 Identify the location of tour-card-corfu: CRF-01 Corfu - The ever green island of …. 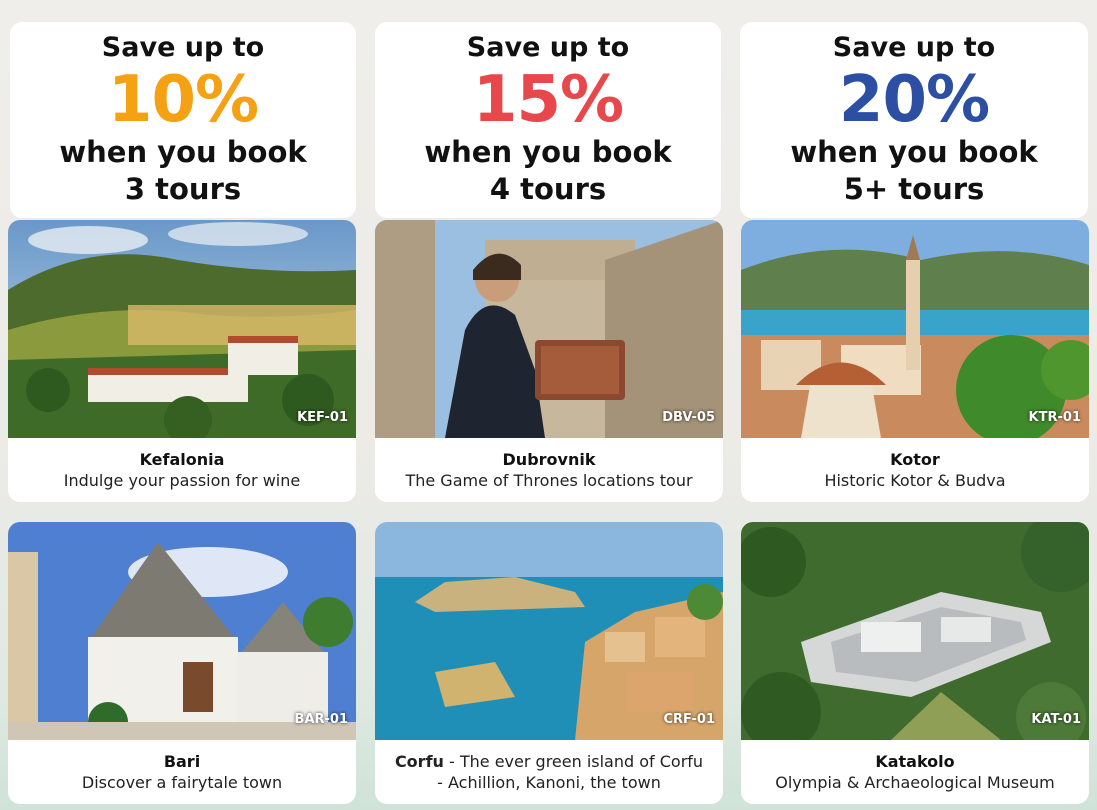
(549, 663).